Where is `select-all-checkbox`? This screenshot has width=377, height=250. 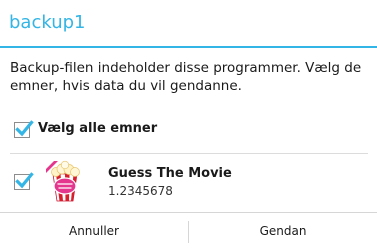
select-all-checkbox is located at coordinates (24, 129).